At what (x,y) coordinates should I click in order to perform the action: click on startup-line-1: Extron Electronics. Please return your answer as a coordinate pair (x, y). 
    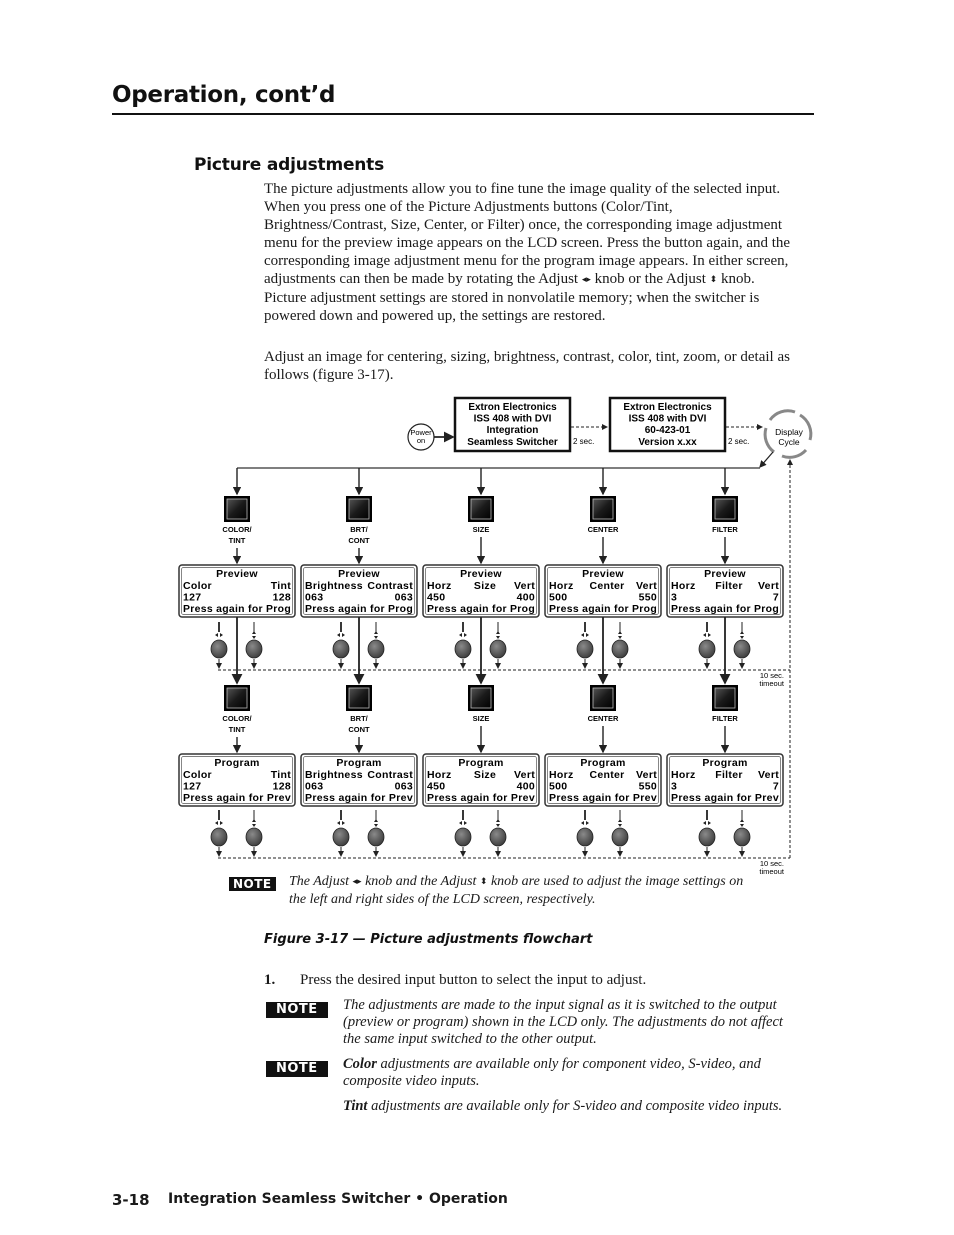
    Looking at the image, I should click on (512, 407).